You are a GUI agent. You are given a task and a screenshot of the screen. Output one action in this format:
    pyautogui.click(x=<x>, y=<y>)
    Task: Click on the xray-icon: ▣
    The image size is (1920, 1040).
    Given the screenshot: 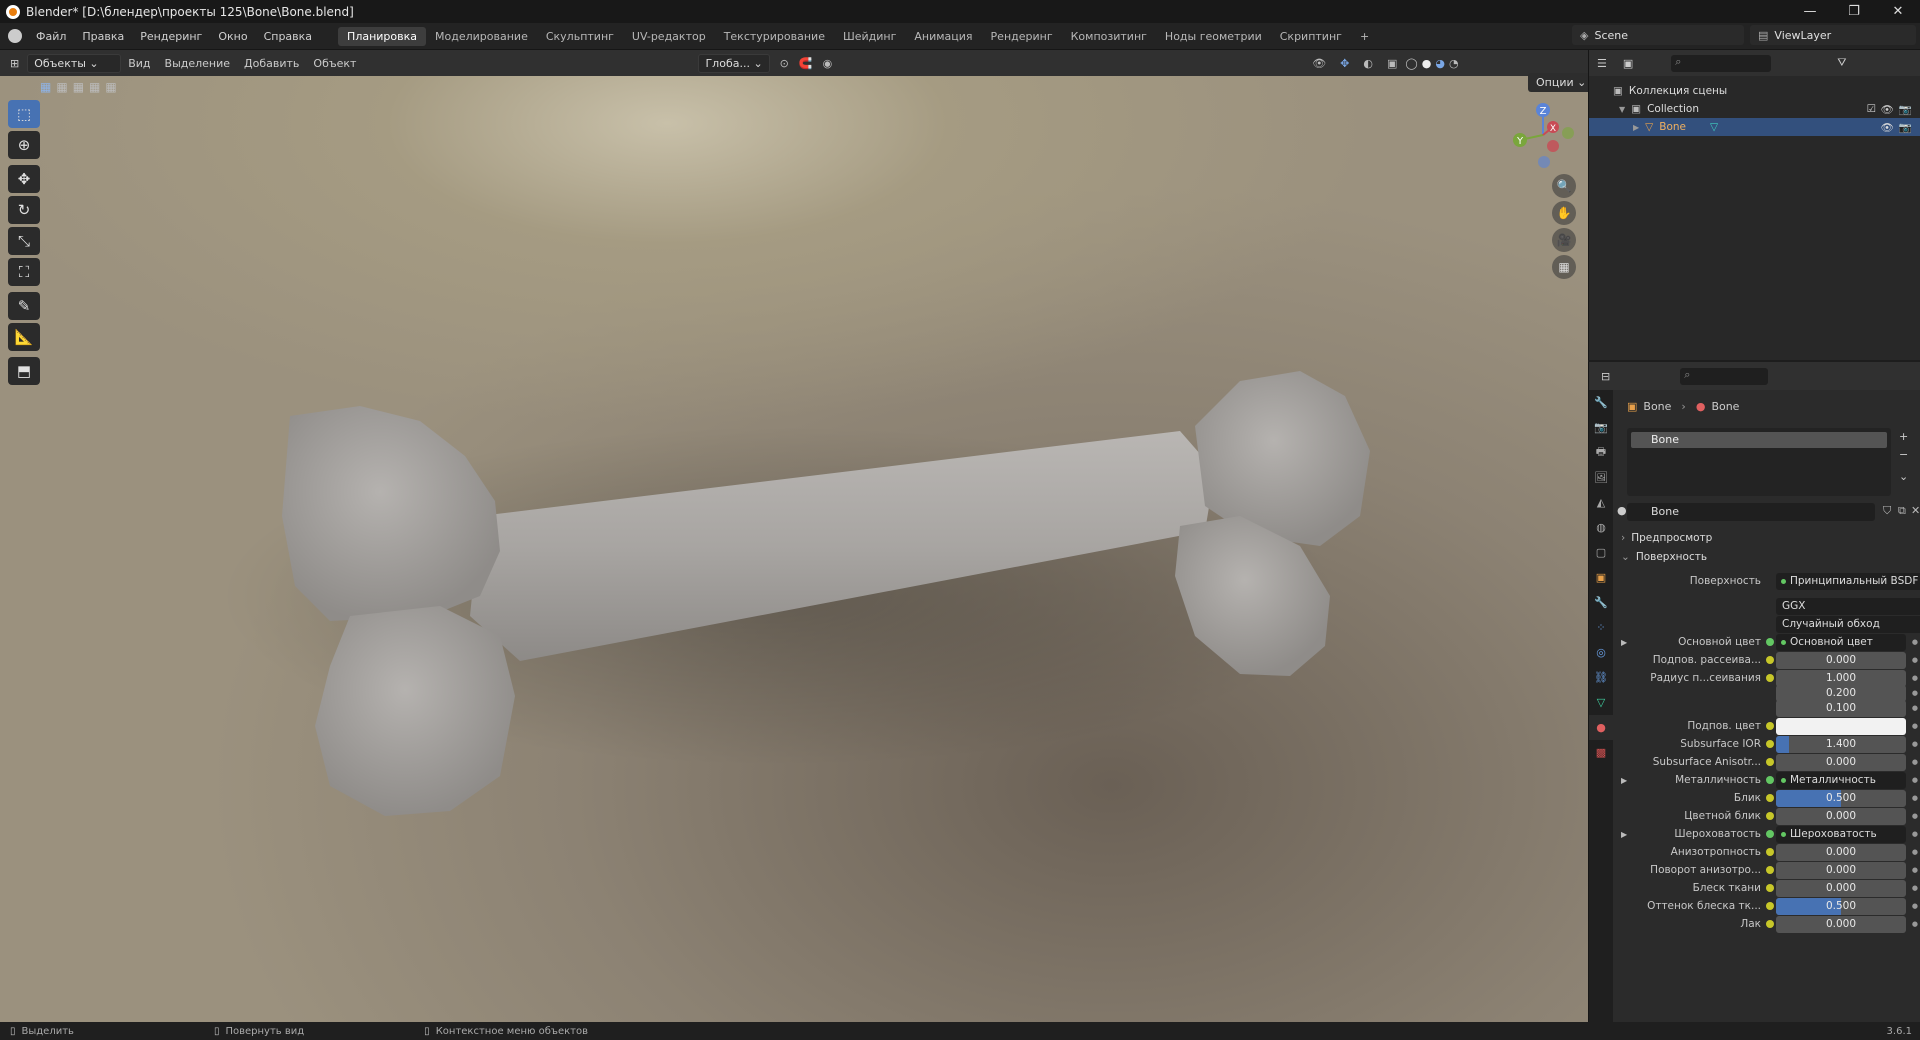 What is the action you would take?
    pyautogui.click(x=1392, y=63)
    